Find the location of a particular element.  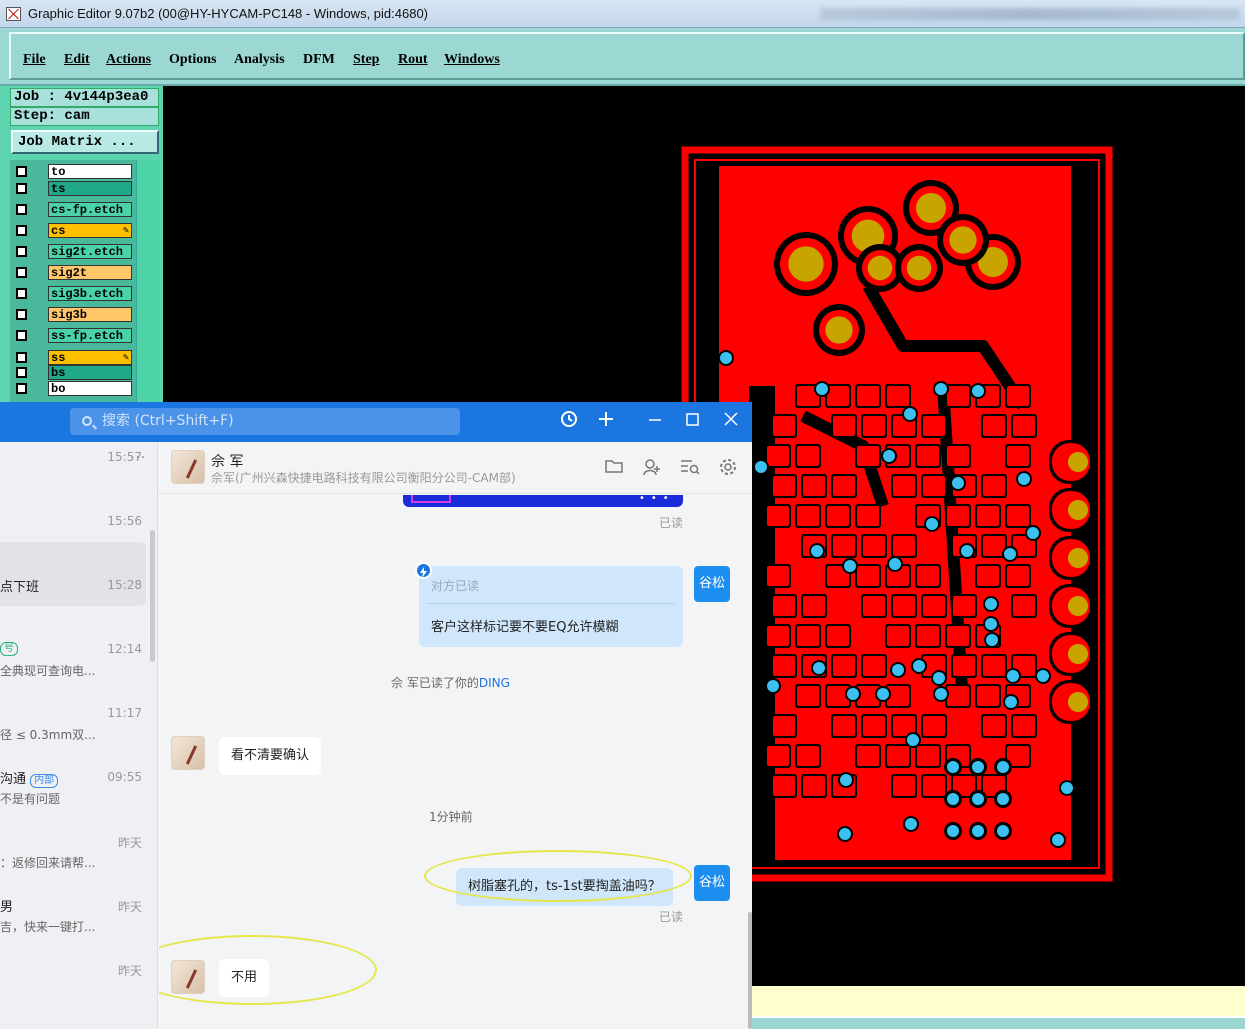

layer-row: sig3b is located at coordinates (73, 314).